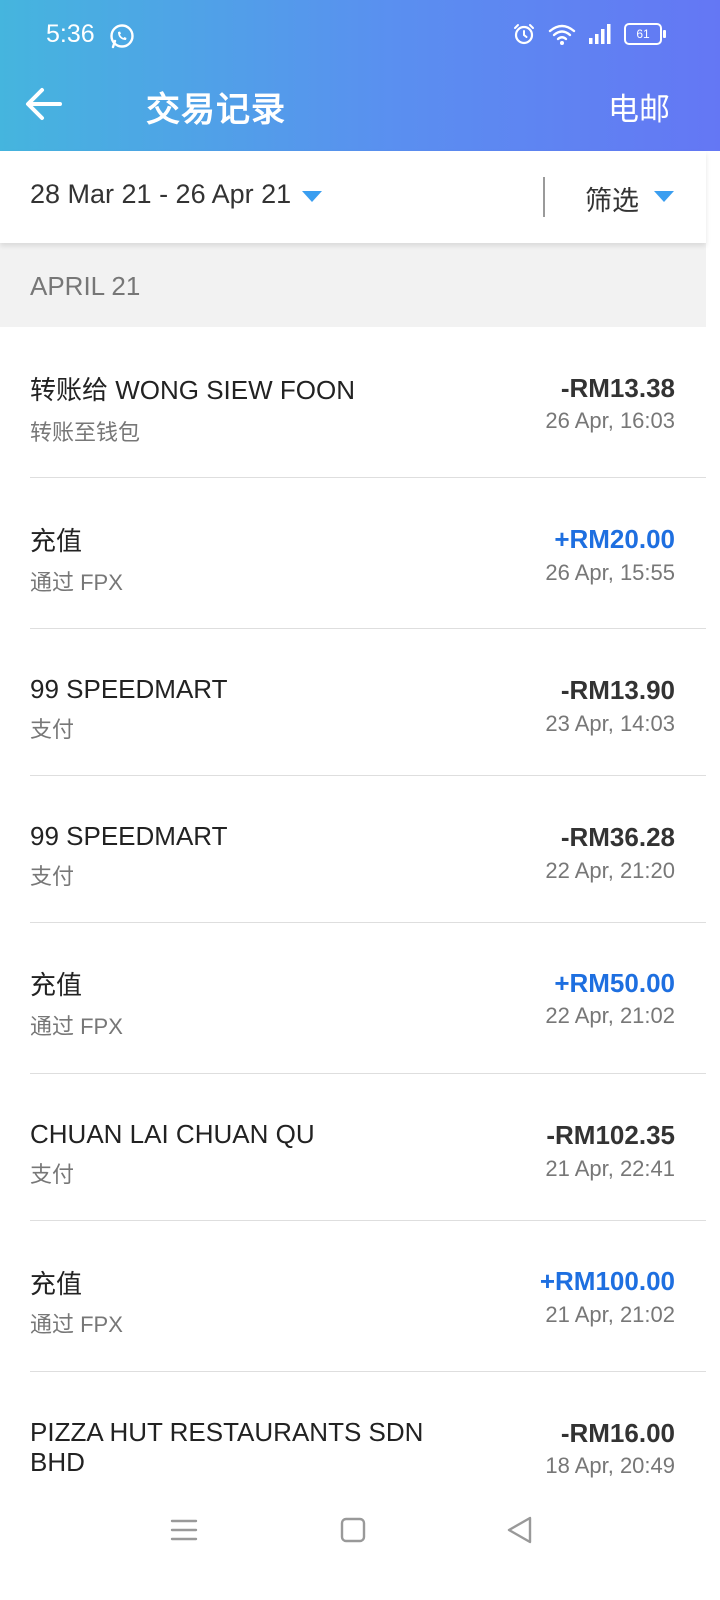  I want to click on transaction-amount: +RM100.00, so click(607, 1281).